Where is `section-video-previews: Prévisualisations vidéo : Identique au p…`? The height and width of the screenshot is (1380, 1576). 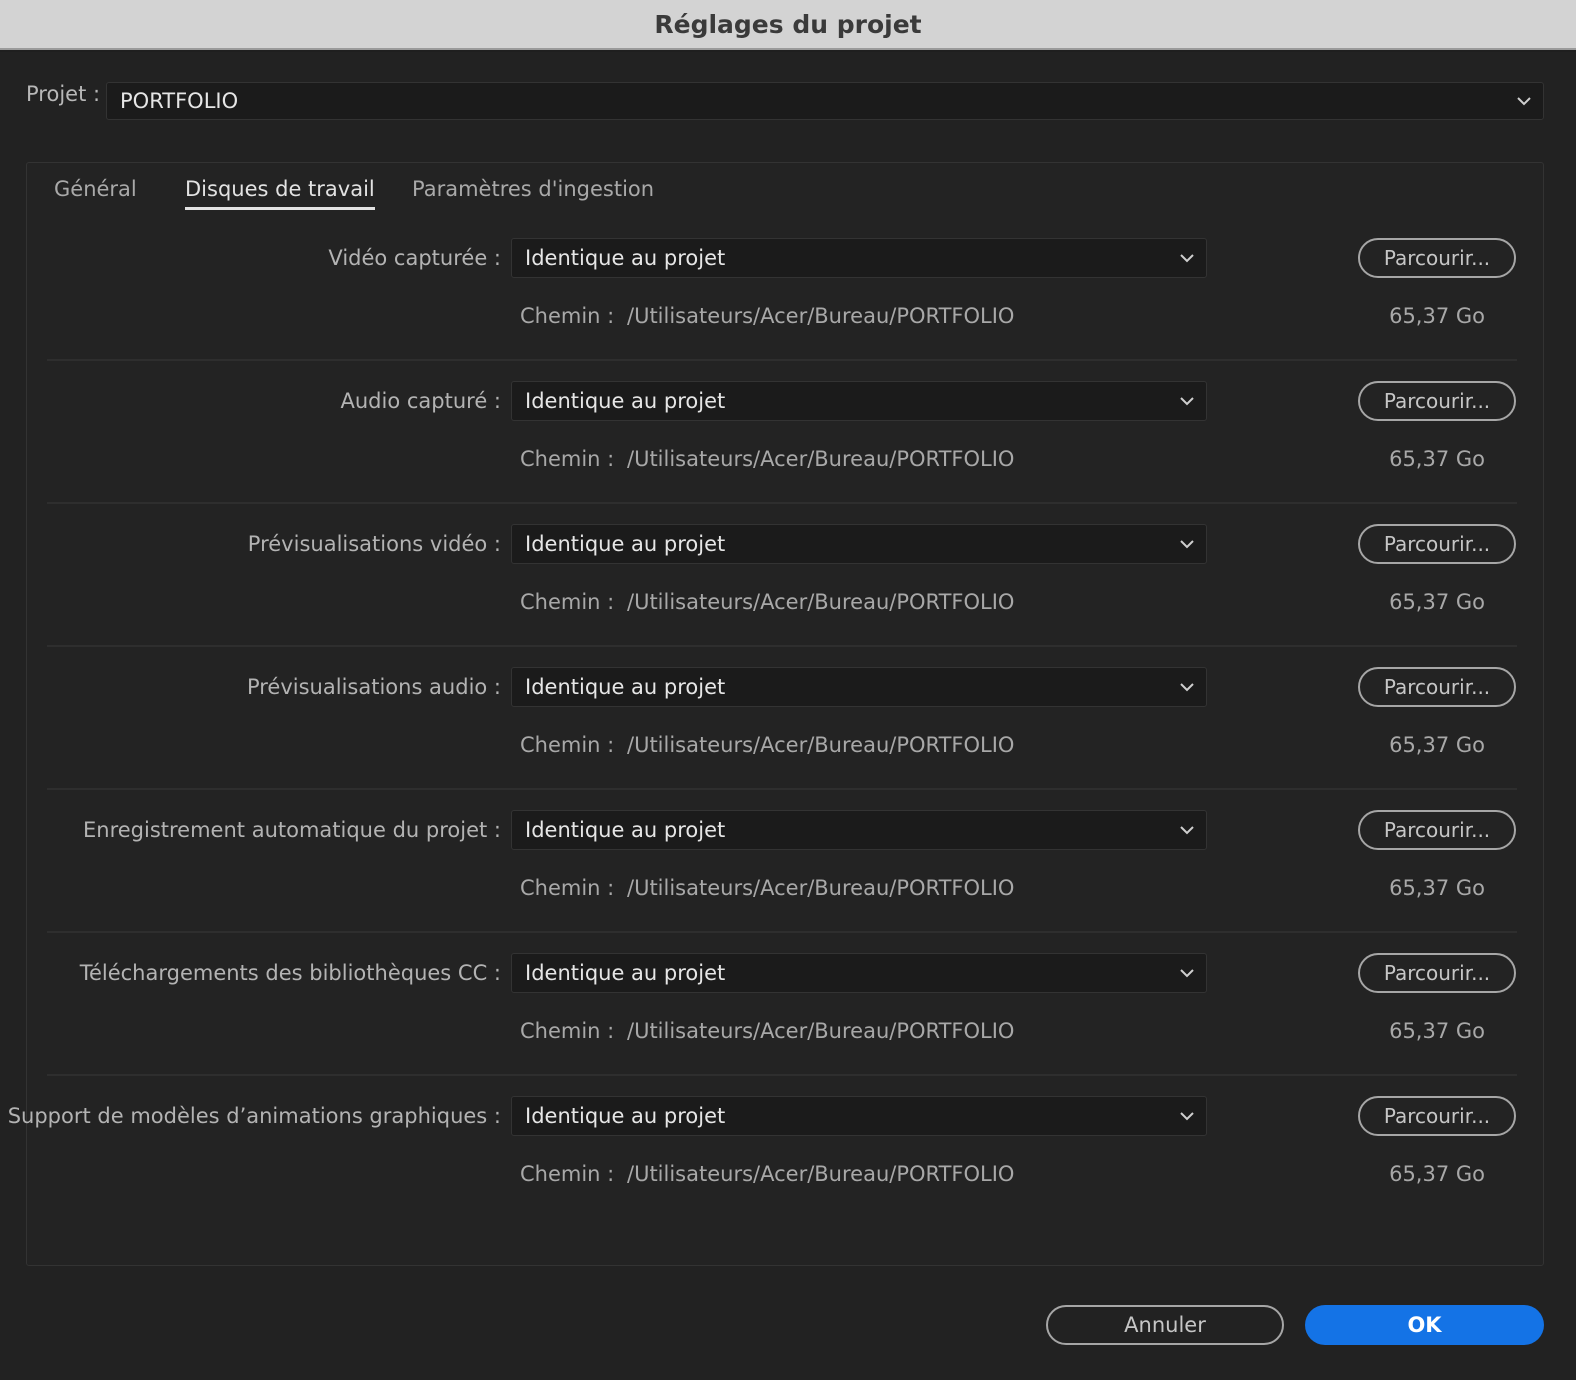 section-video-previews: Prévisualisations vidéo : Identique au p… is located at coordinates (786, 595).